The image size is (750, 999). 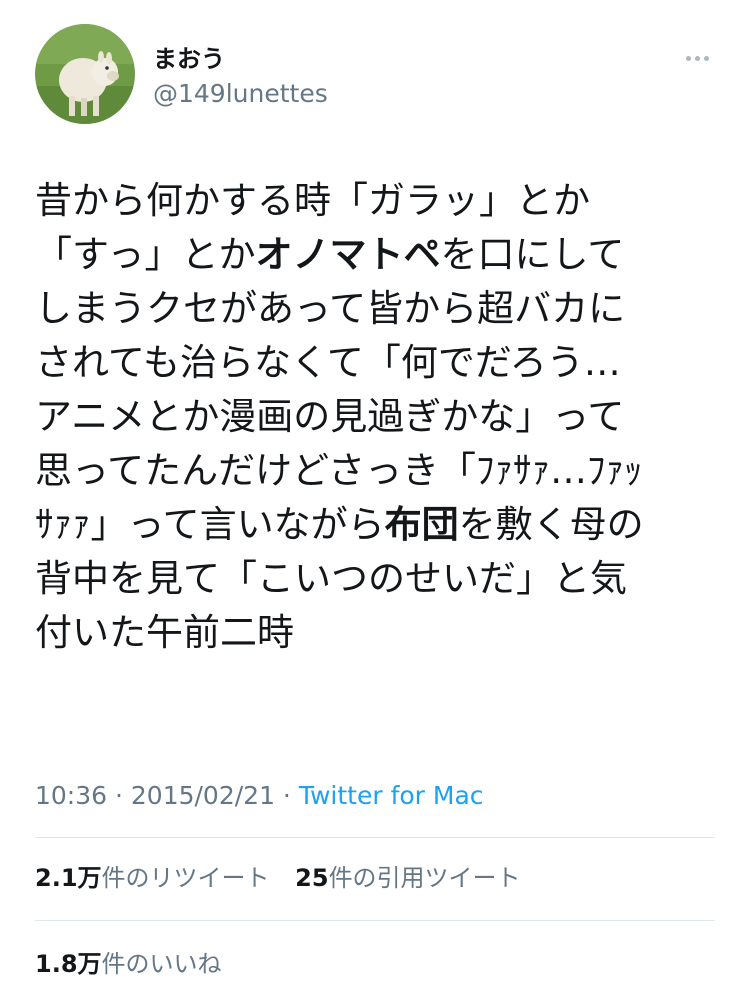 I want to click on alpaca-avatar-icon, so click(x=85, y=74).